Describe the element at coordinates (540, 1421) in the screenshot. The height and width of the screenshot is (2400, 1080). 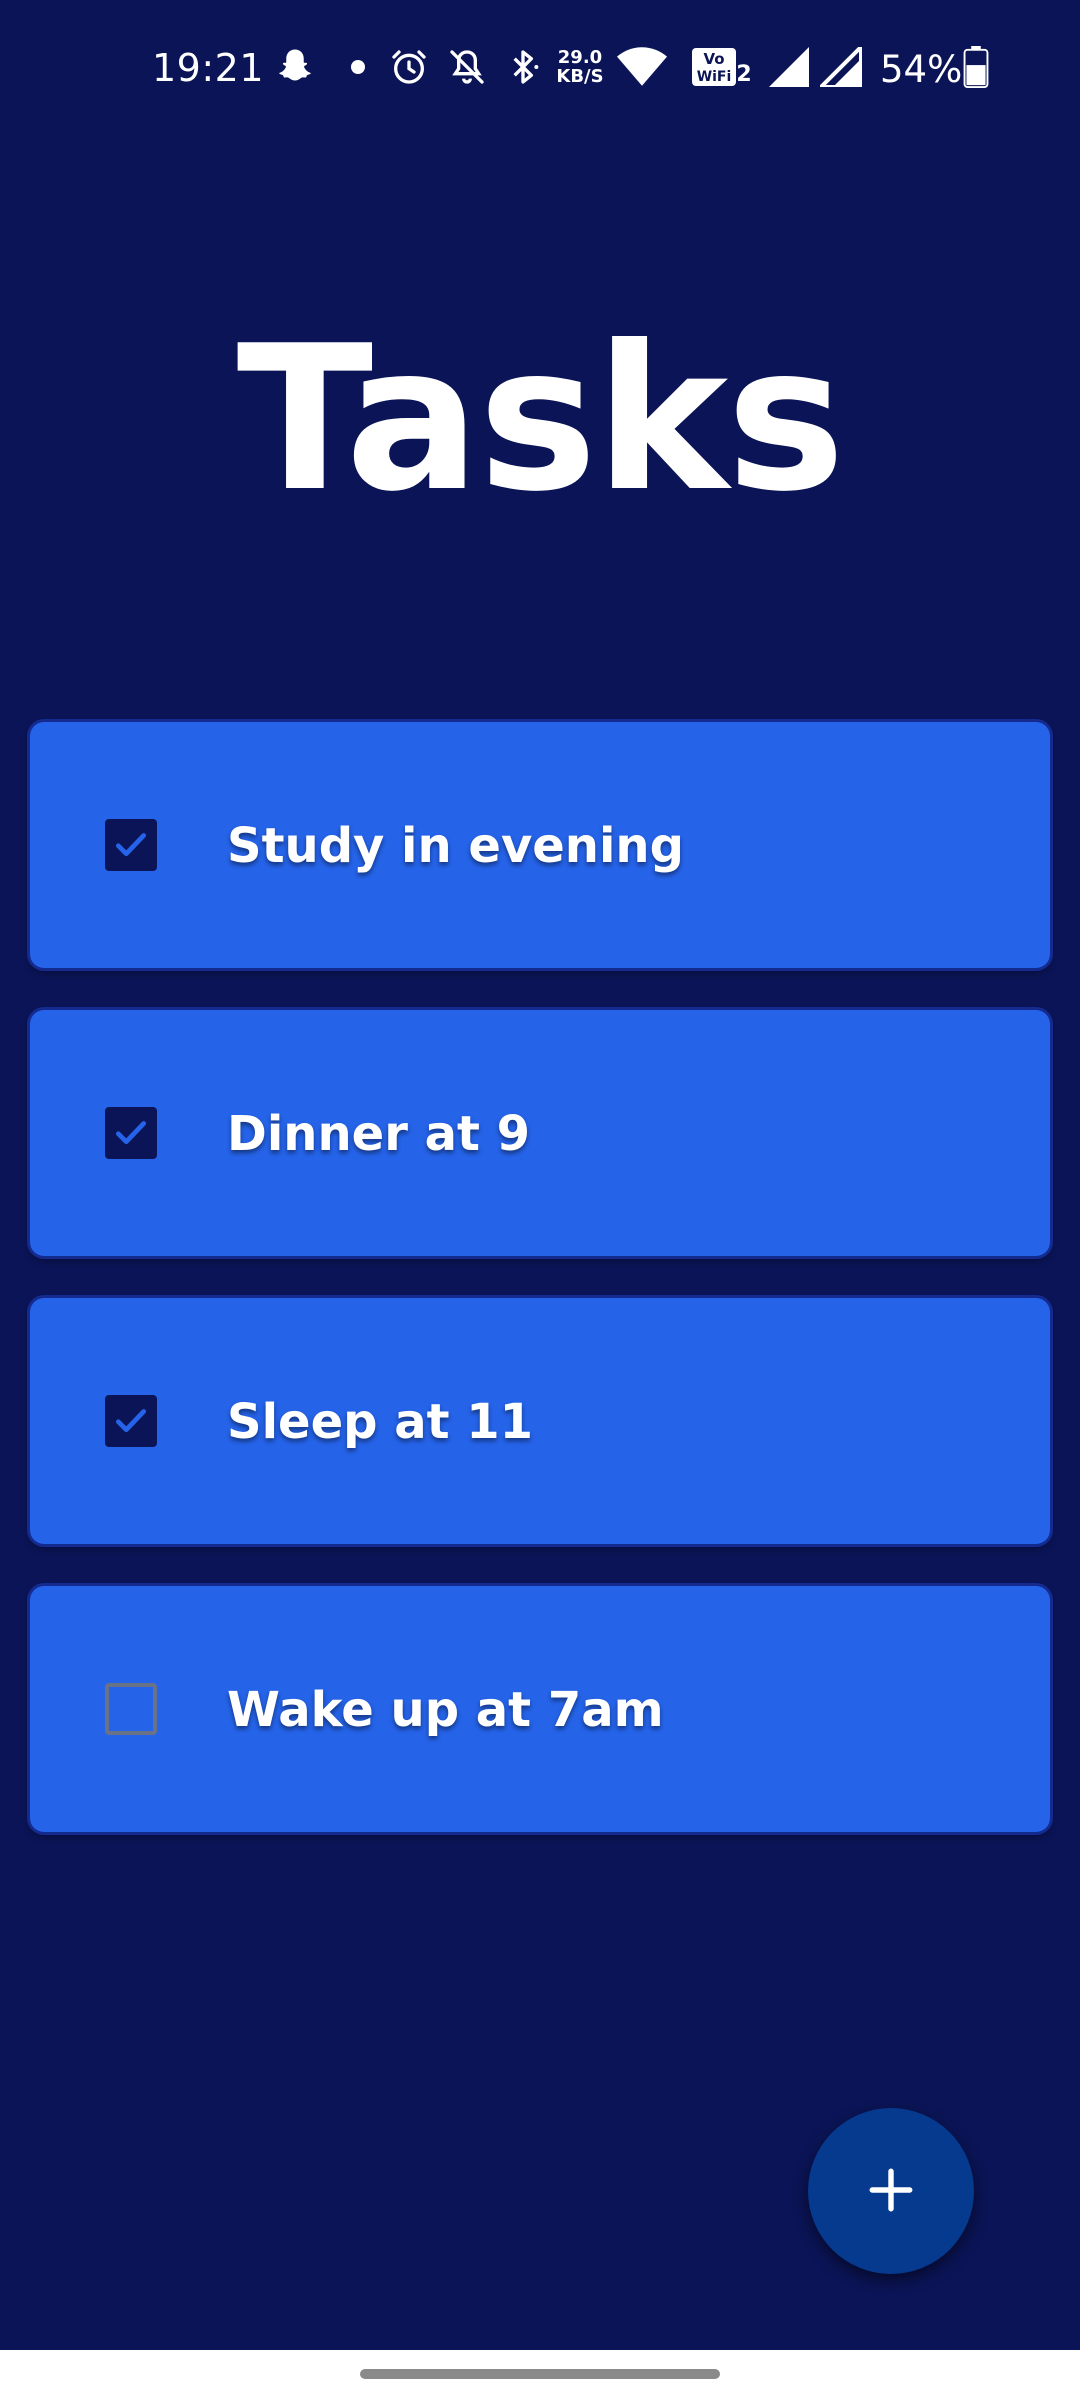
I see `task-item: Sleep at 11` at that location.